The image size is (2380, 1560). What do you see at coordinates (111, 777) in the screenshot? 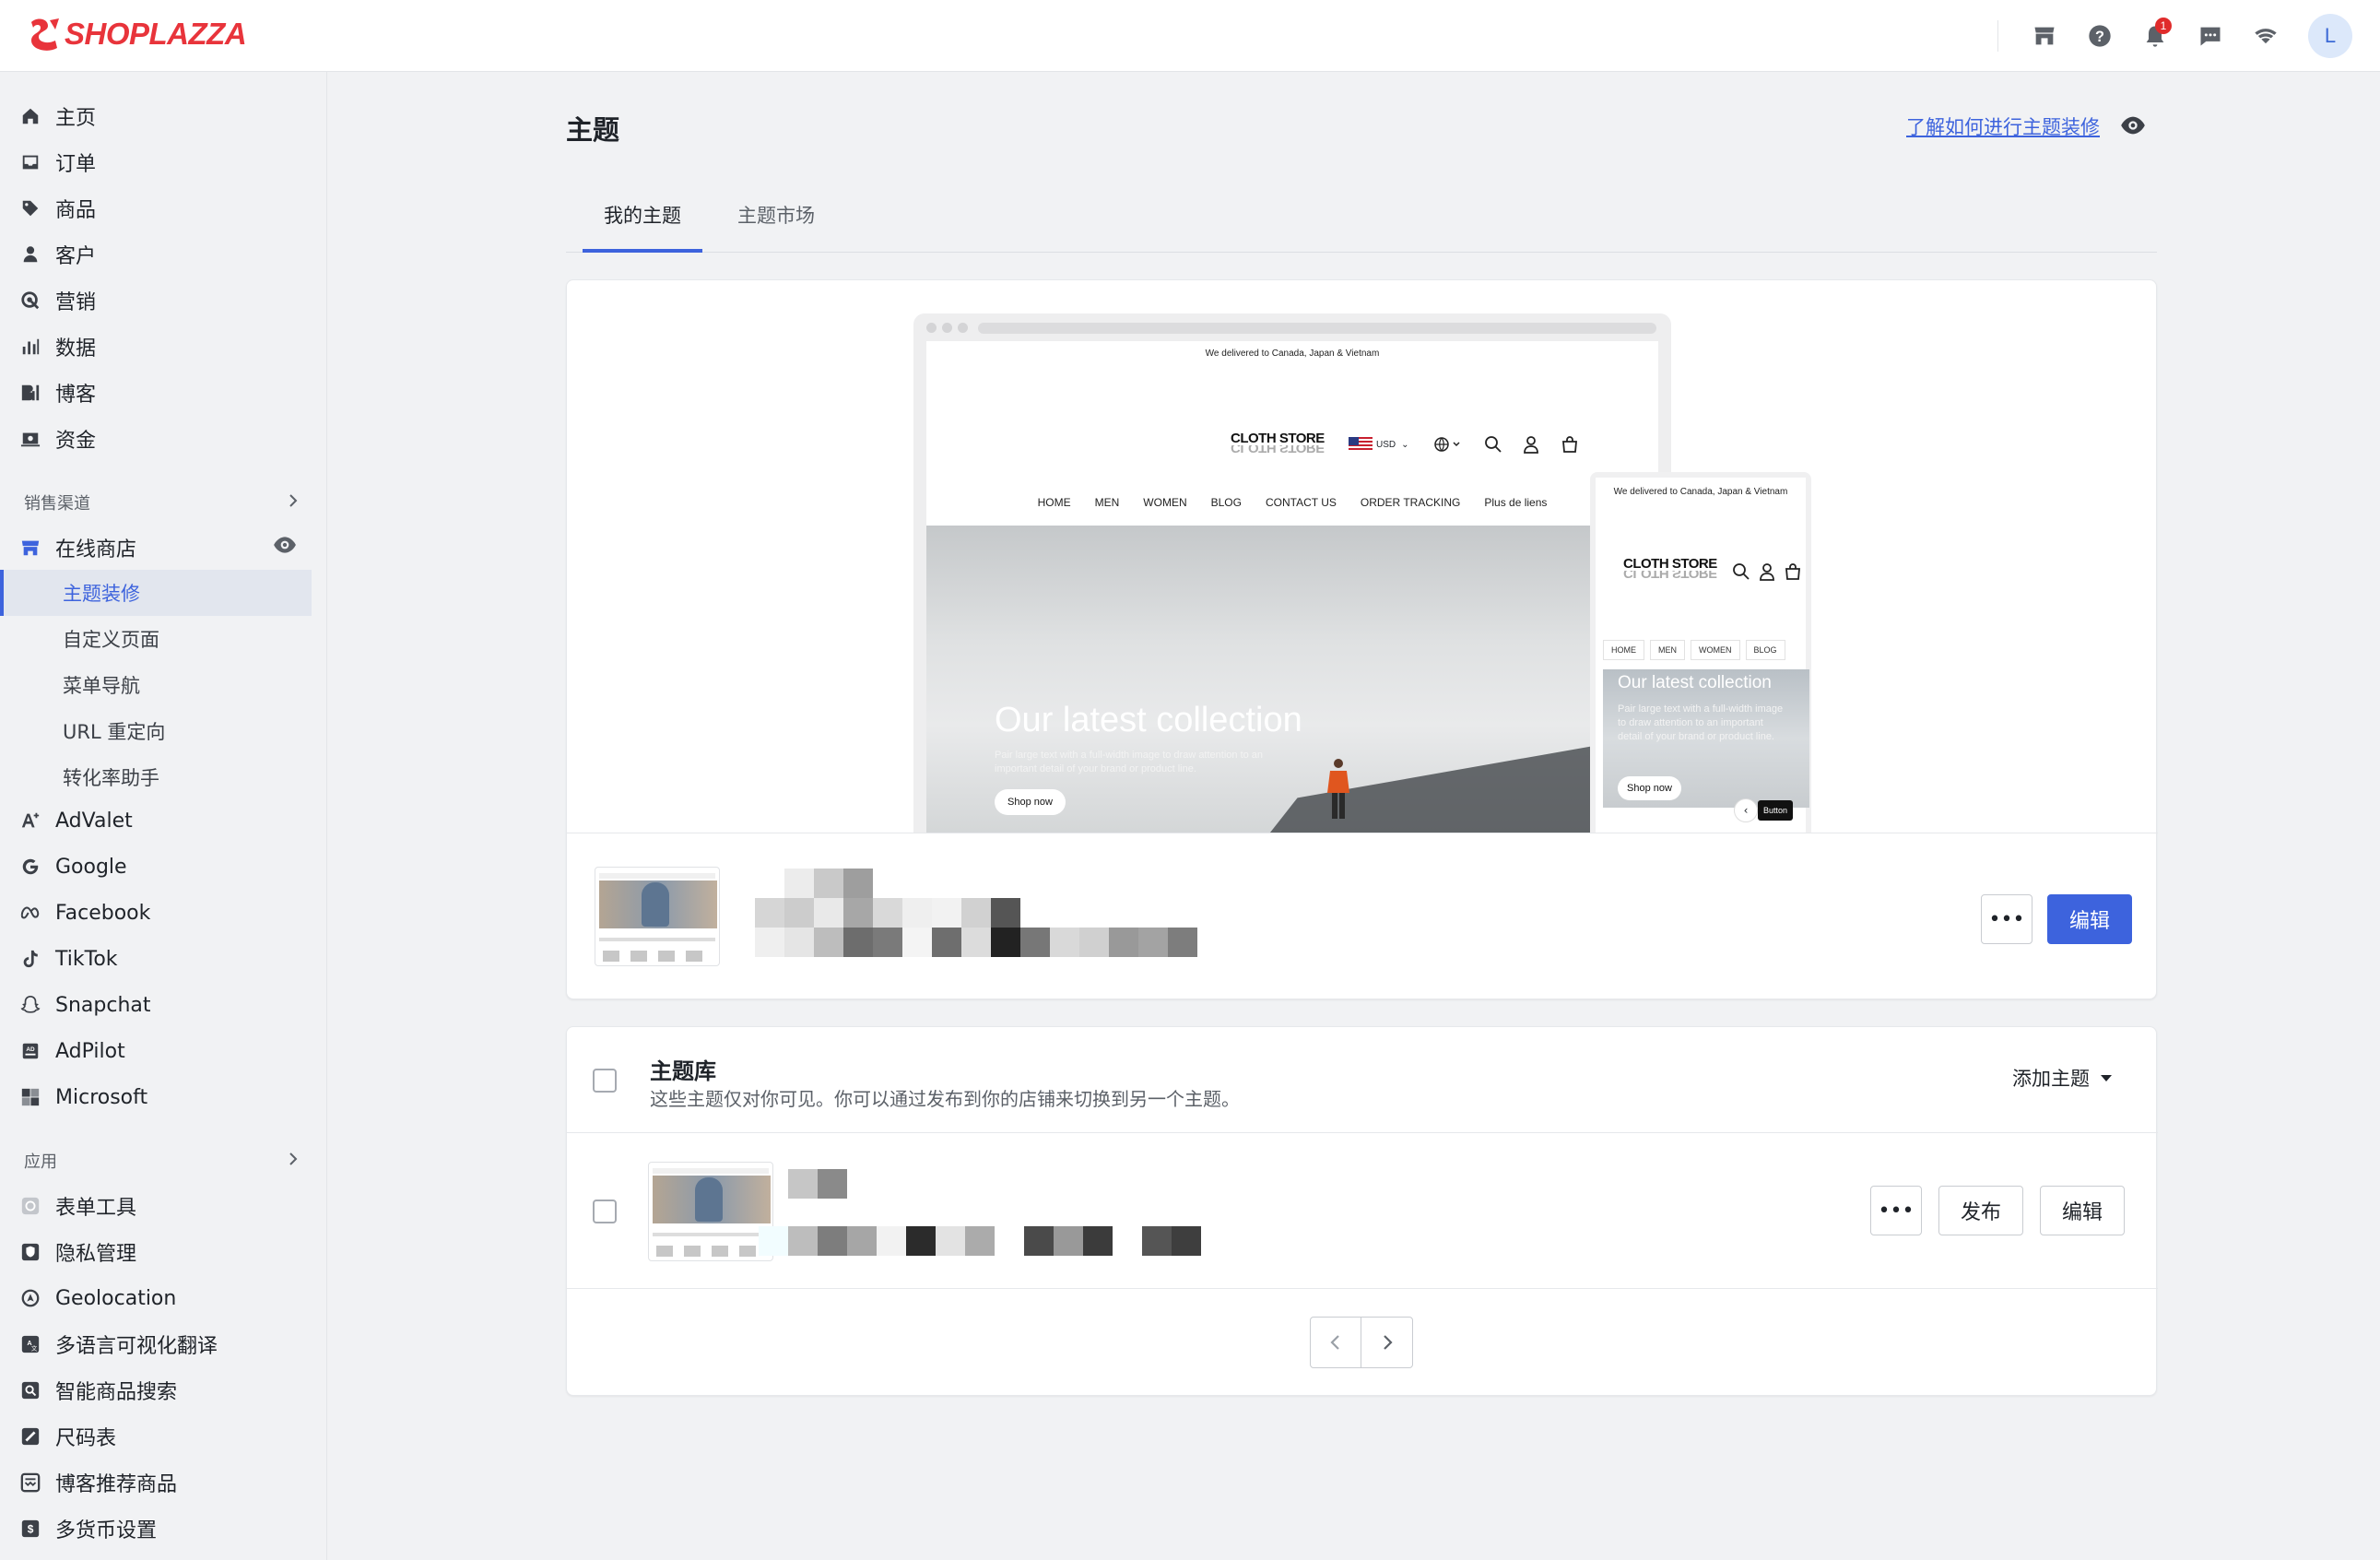
I see `sidebar-subitem-conversion: 转化率助手` at bounding box center [111, 777].